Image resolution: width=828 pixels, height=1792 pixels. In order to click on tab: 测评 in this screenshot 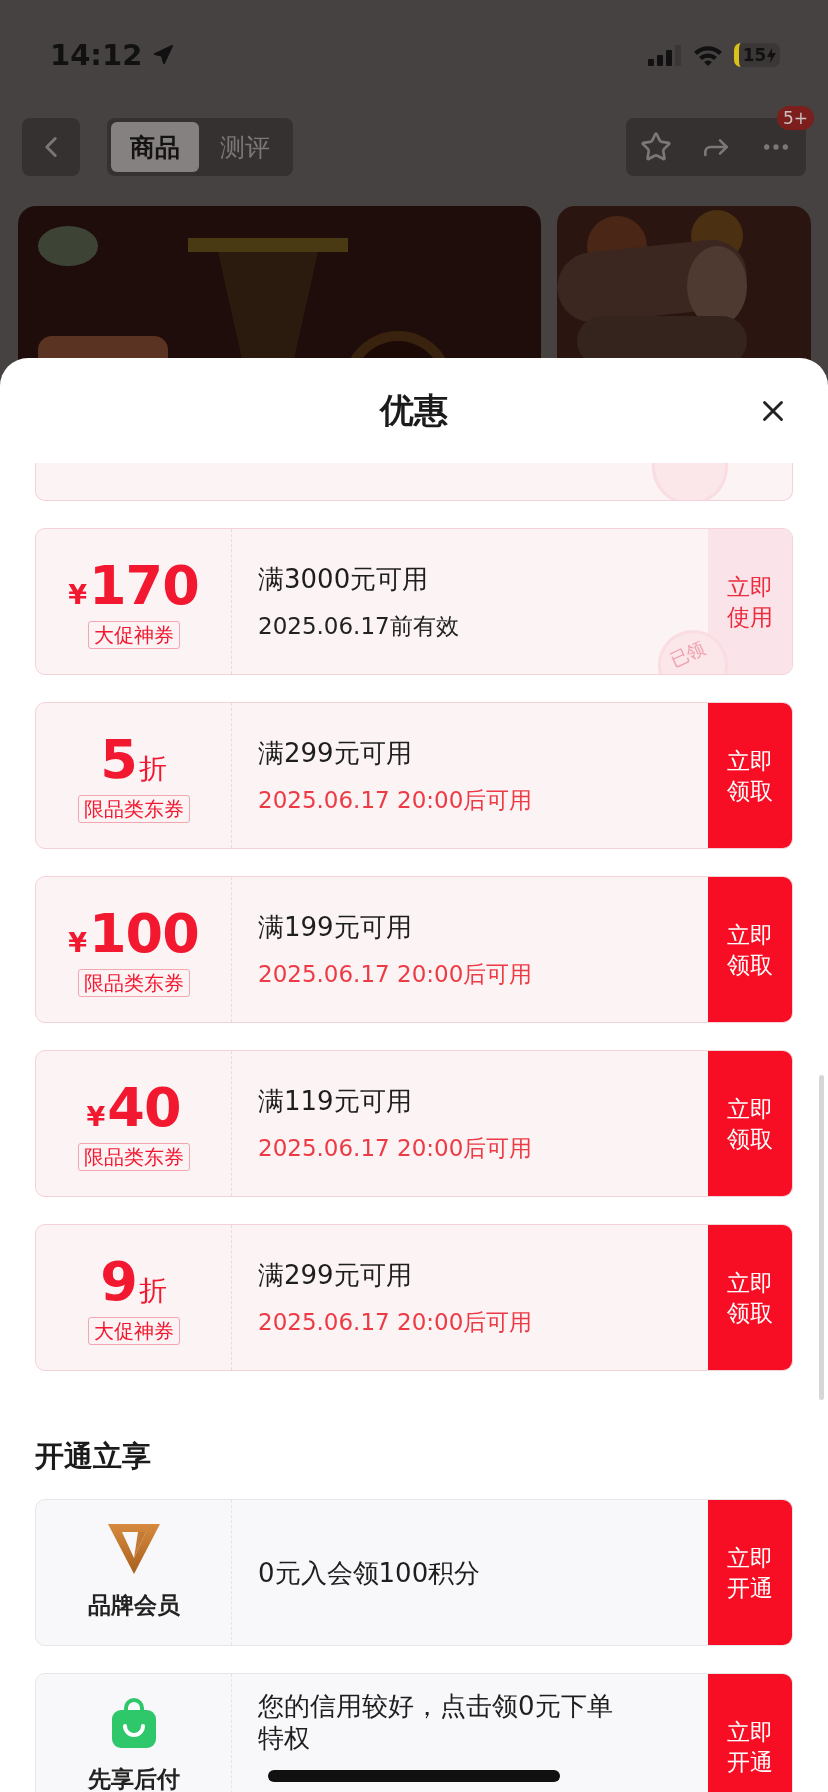, I will do `click(245, 147)`.